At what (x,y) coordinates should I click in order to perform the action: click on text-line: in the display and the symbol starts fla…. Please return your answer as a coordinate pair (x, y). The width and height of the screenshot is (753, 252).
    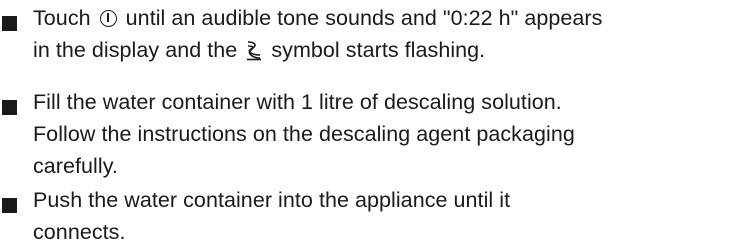
    Looking at the image, I should click on (393, 50).